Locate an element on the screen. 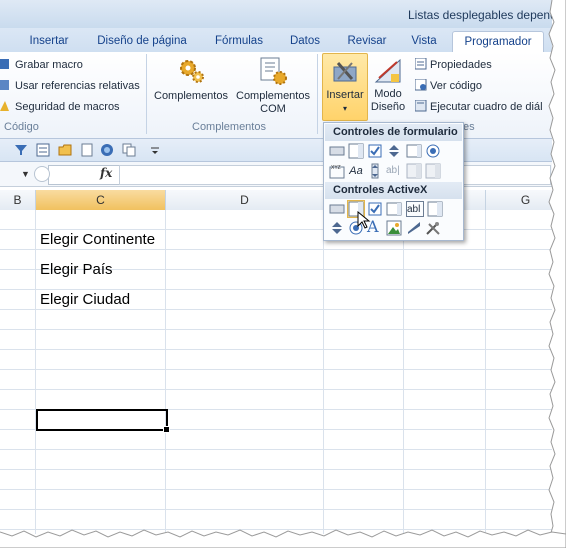 The height and width of the screenshot is (548, 566). activex-text-box-icon: abl is located at coordinates (415, 209).